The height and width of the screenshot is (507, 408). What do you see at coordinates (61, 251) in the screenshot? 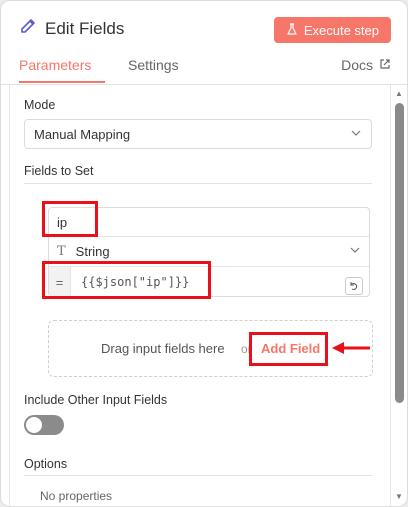
I see `text-type-icon: T` at bounding box center [61, 251].